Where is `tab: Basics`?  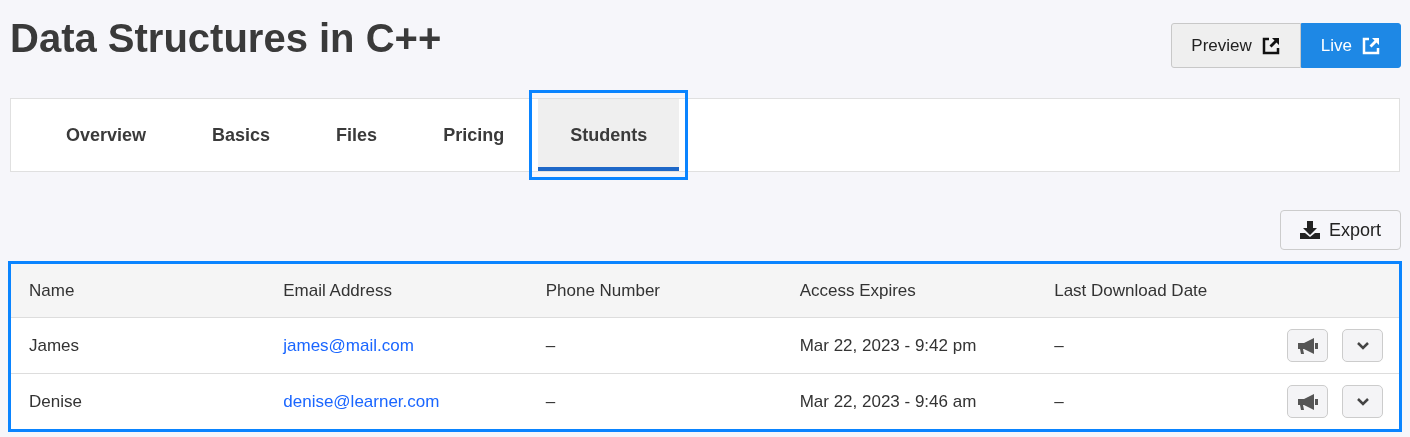 tab: Basics is located at coordinates (241, 135).